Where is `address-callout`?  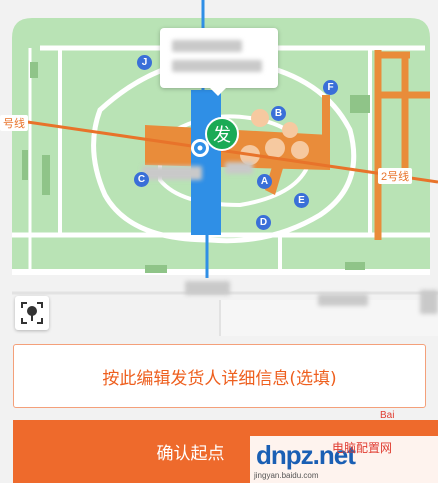
address-callout is located at coordinates (219, 62).